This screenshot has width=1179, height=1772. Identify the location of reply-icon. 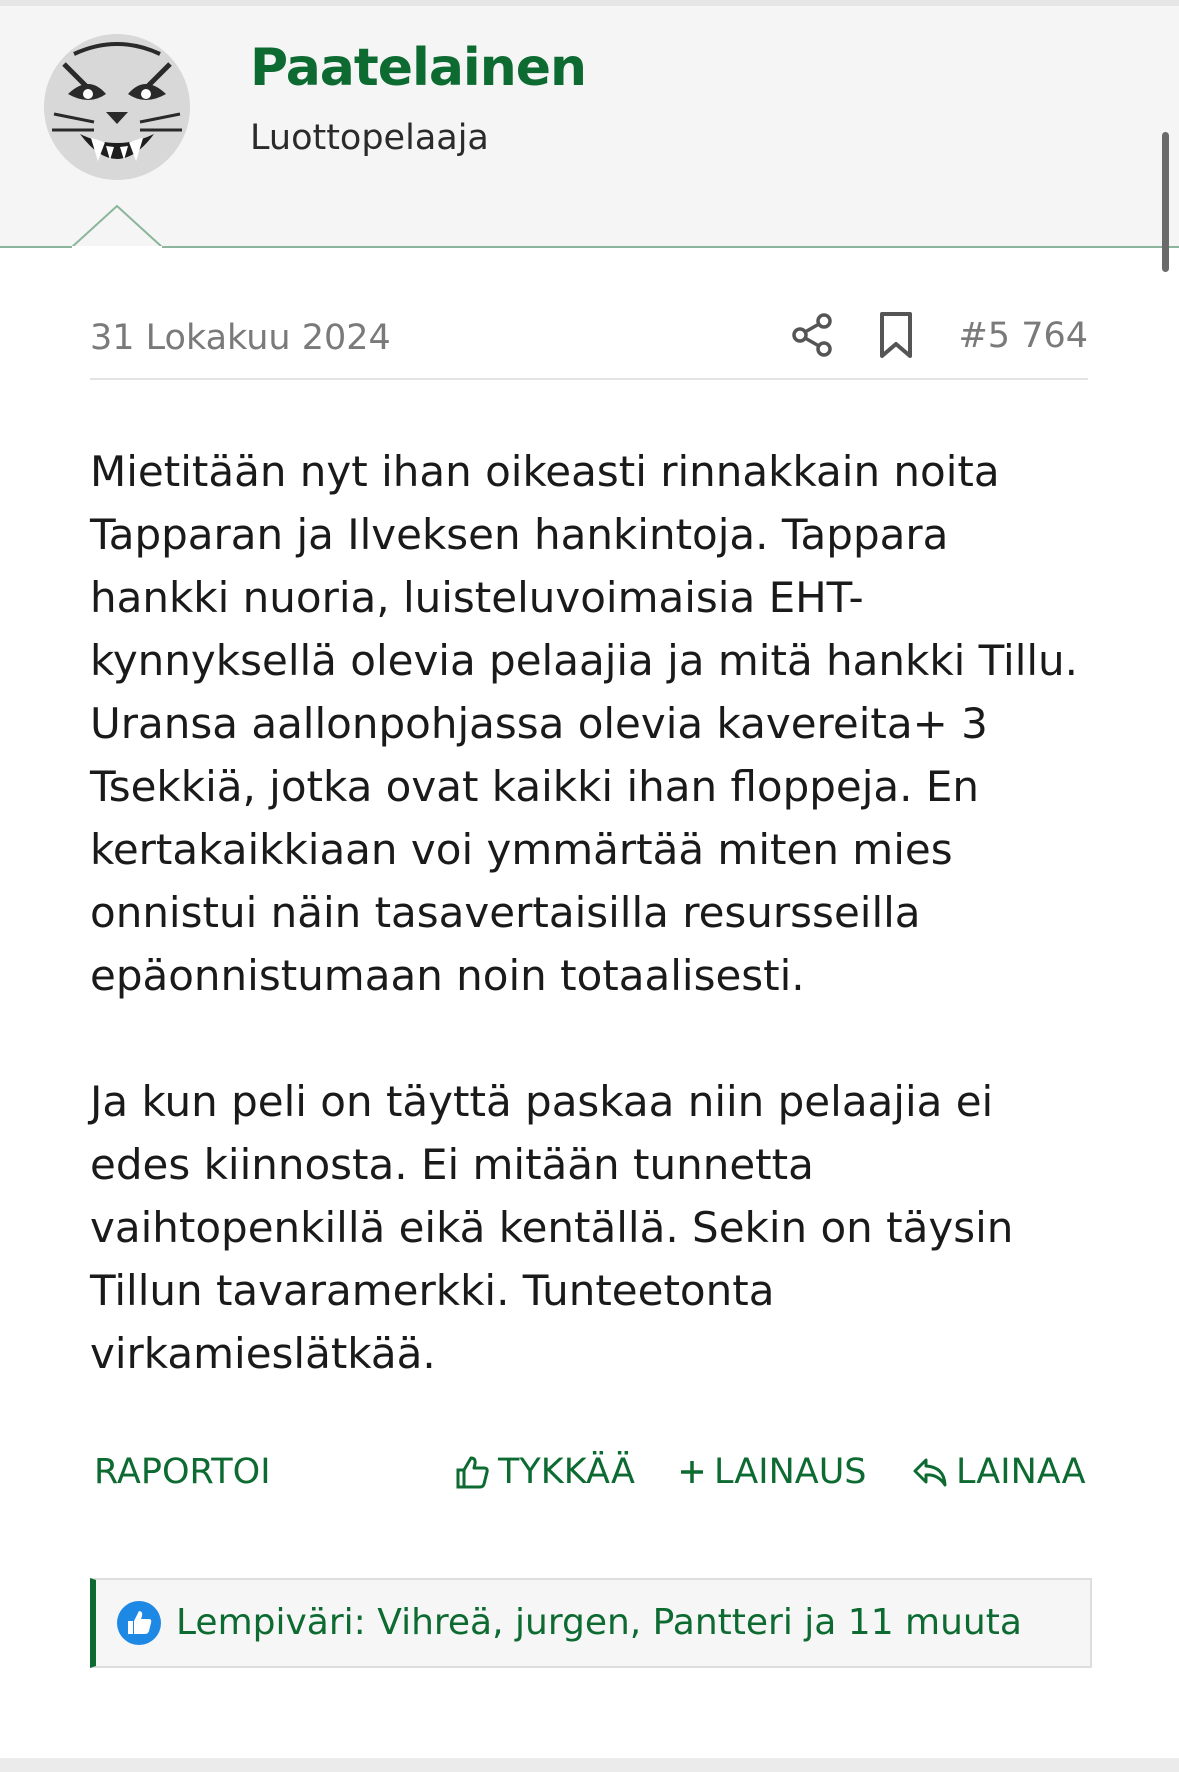
(930, 1472).